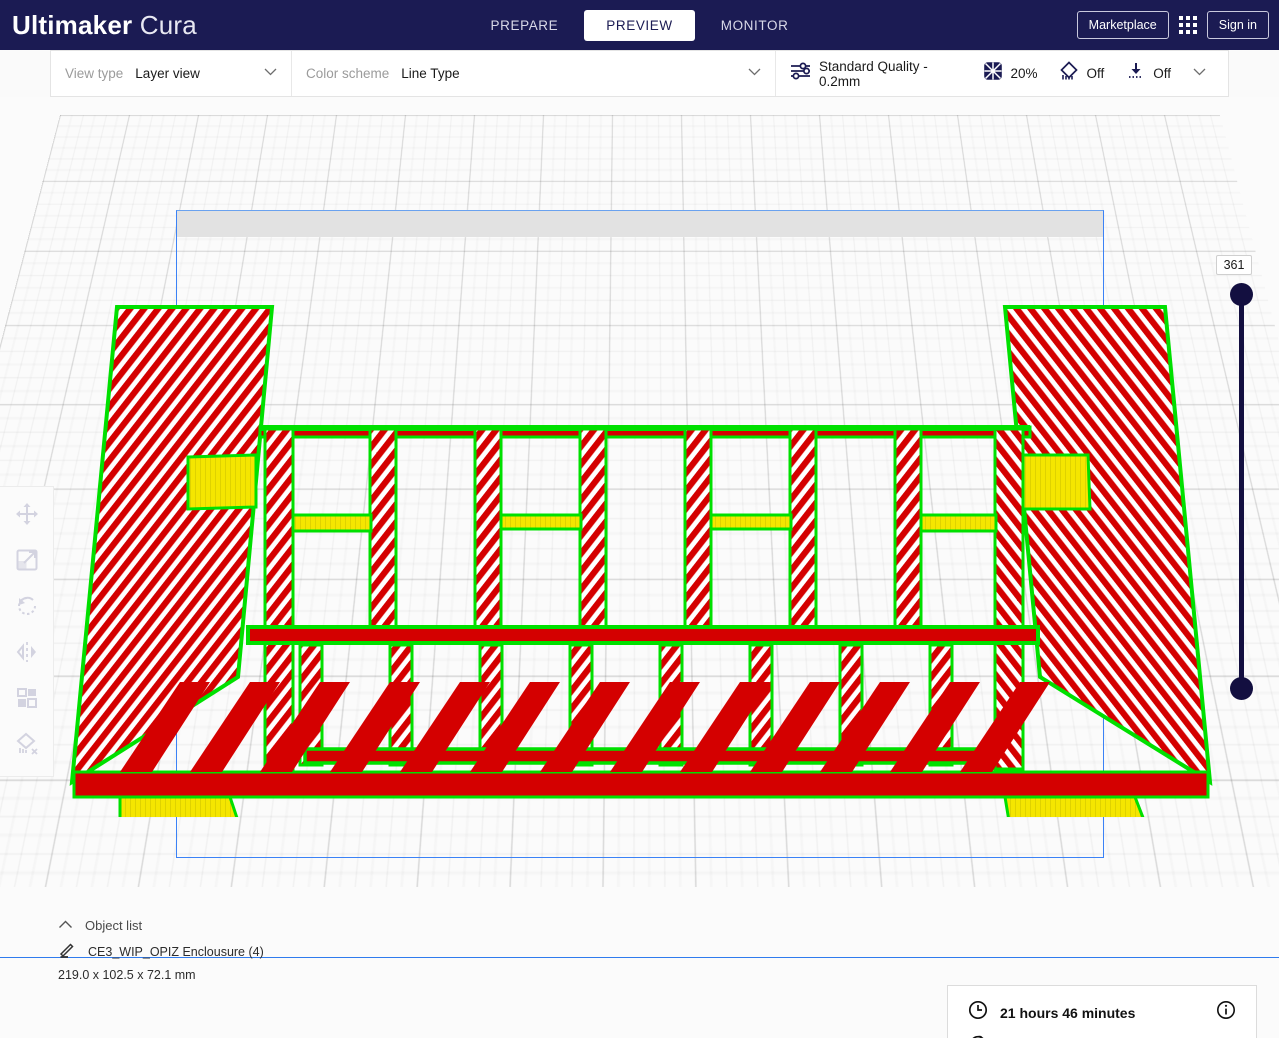  I want to click on print-setup-dropdown: Standard Quality - 0.2mm 20% Off Off, so click(1001, 73).